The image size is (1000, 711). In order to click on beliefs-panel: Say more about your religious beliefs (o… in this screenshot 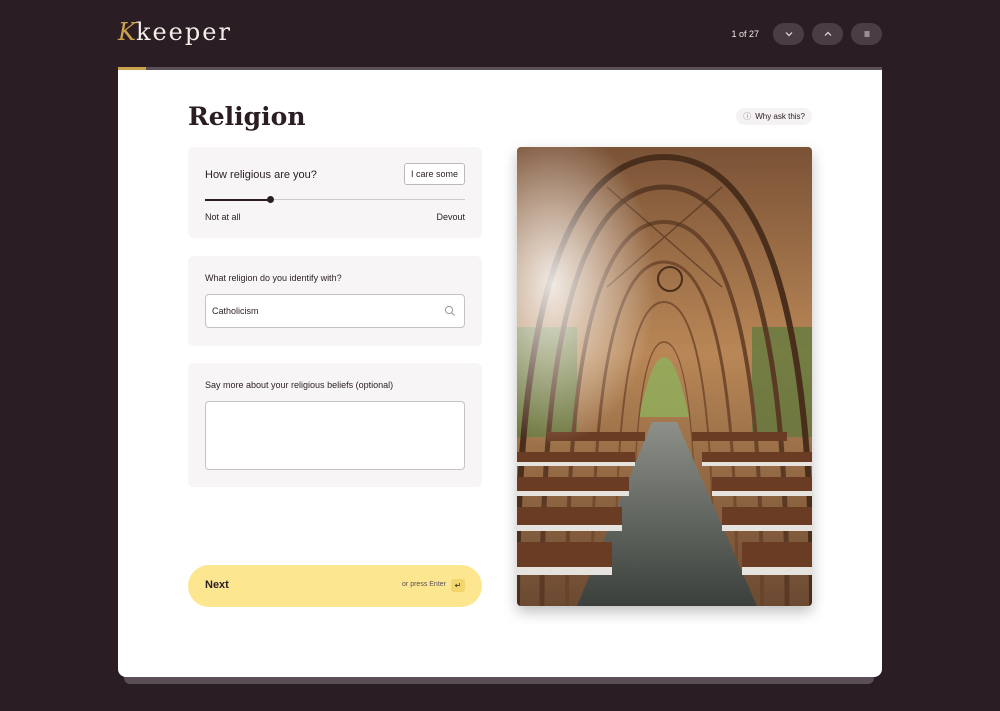, I will do `click(335, 425)`.